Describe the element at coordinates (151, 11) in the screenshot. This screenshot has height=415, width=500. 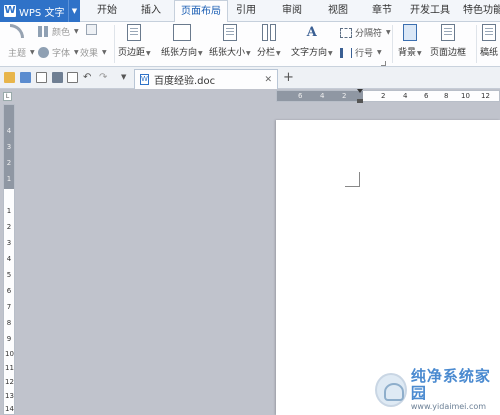
I see `tab-insert: 插入` at that location.